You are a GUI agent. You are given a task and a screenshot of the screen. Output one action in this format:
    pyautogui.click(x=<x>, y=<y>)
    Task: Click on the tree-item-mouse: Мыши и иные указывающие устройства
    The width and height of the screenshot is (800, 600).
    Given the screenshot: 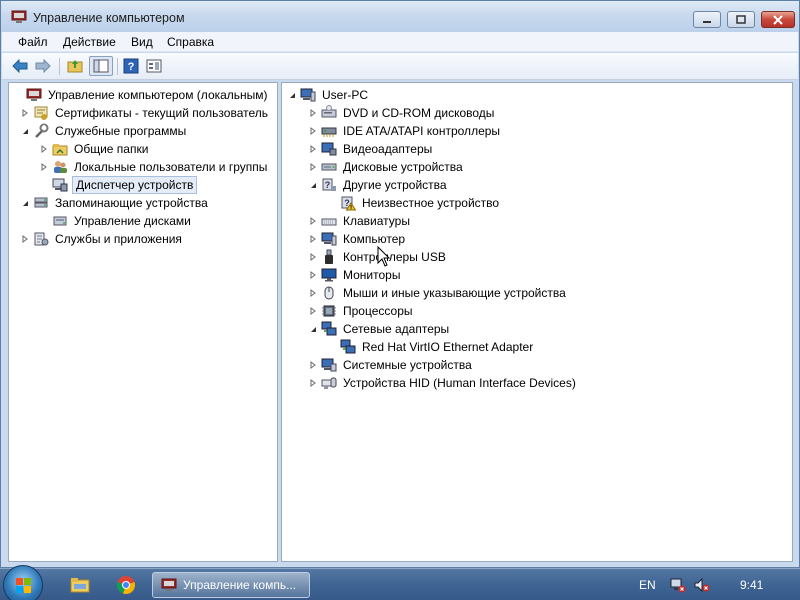 What is the action you would take?
    pyautogui.click(x=438, y=293)
    